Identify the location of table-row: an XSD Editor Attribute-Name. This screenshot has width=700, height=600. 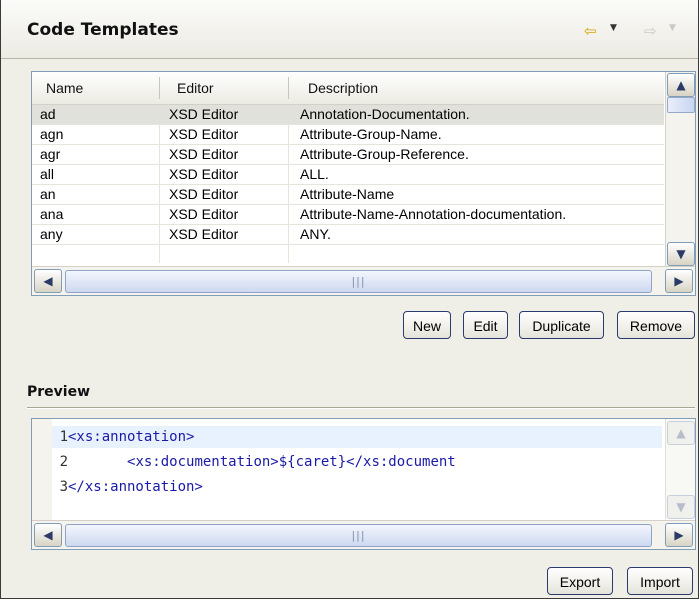
(348, 195).